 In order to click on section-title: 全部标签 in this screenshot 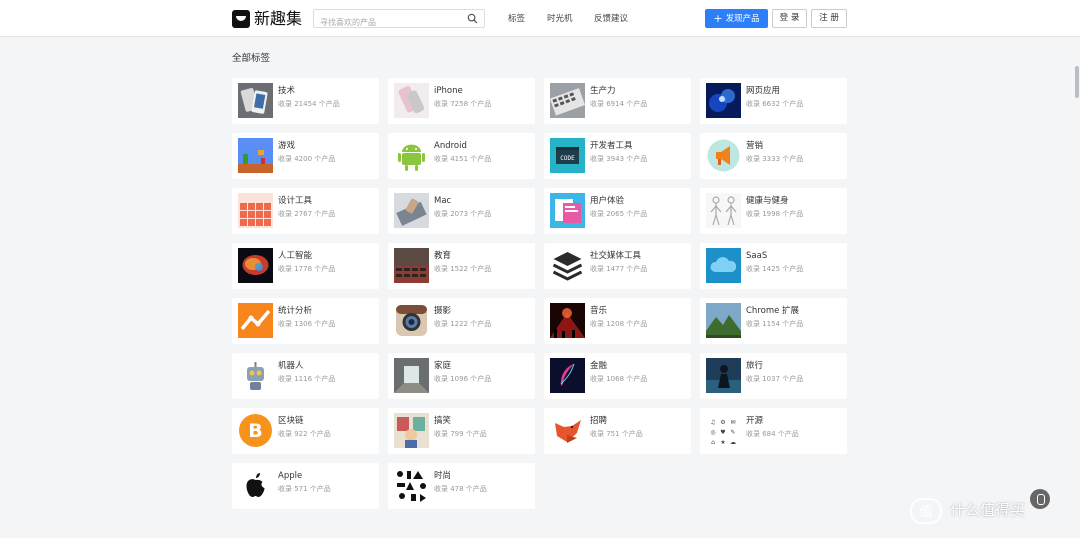, I will do `click(251, 58)`.